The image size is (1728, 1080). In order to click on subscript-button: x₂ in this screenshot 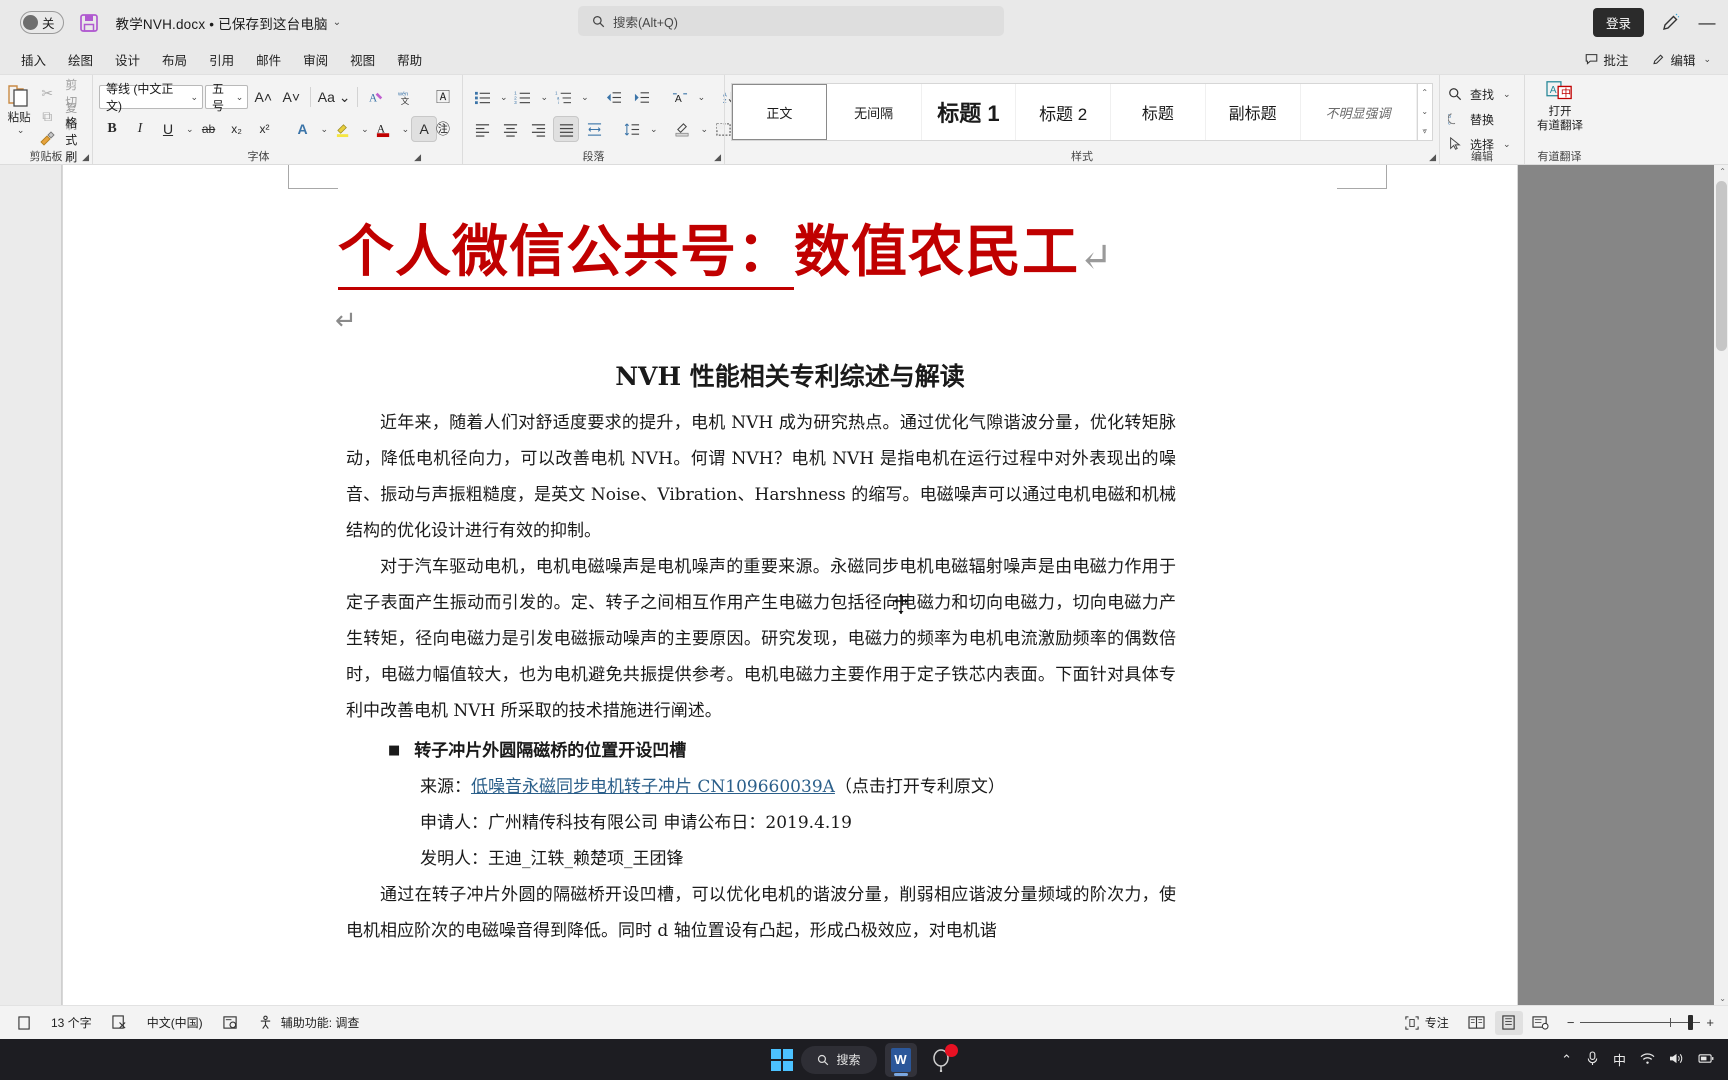, I will do `click(237, 129)`.